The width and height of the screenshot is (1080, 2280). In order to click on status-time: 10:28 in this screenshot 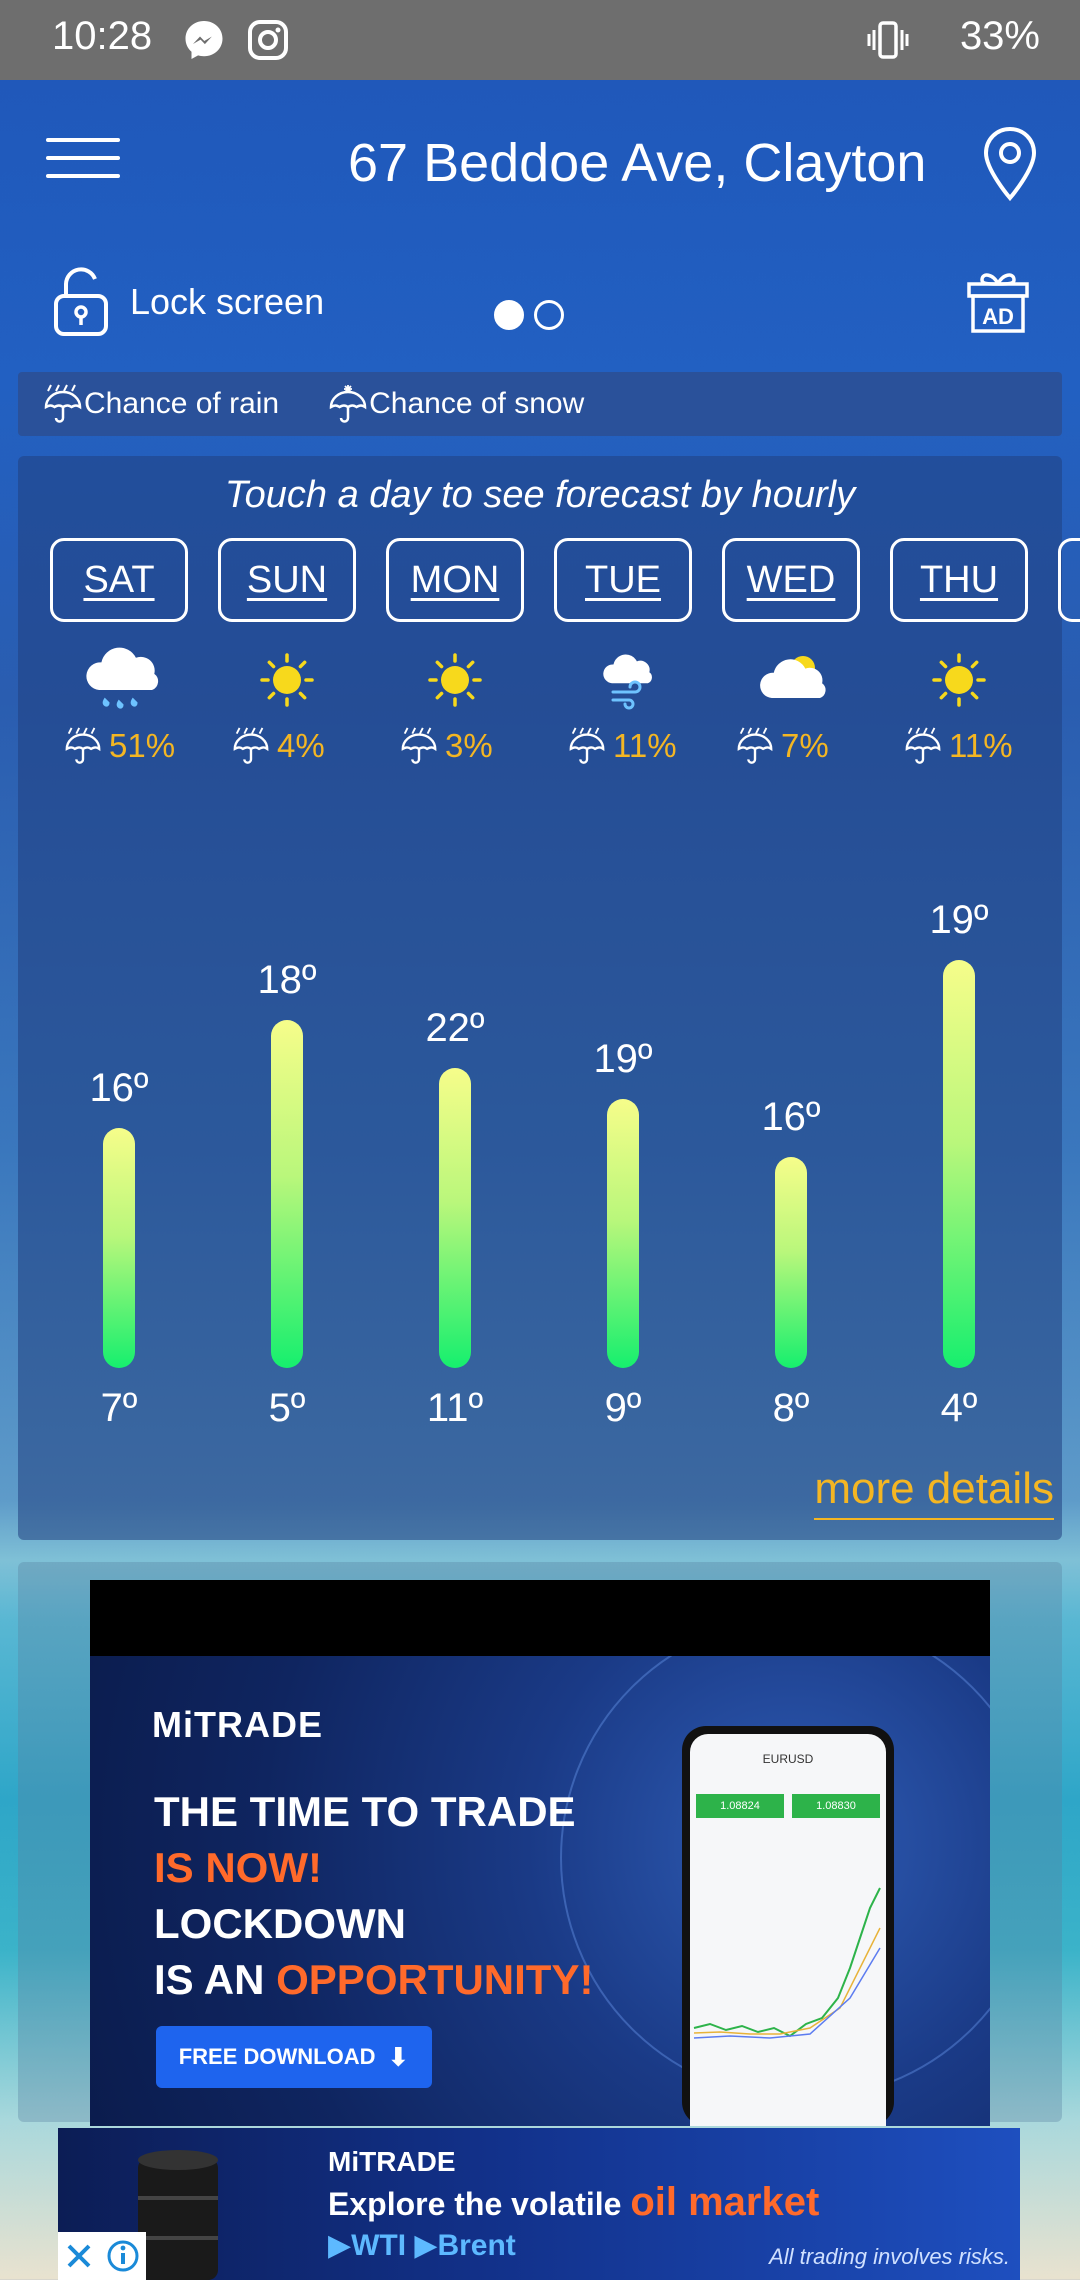, I will do `click(102, 36)`.